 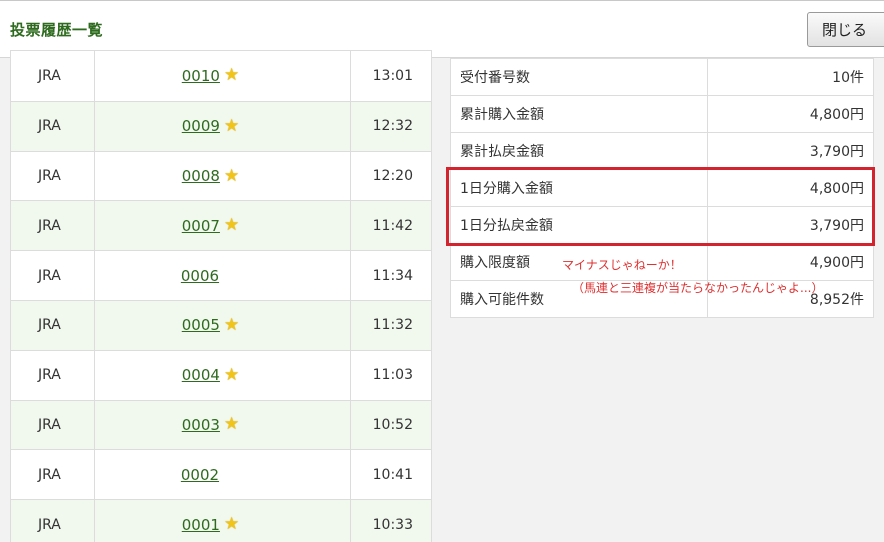 I want to click on table-row: JRA 0004 ★ 11:03, so click(x=221, y=375).